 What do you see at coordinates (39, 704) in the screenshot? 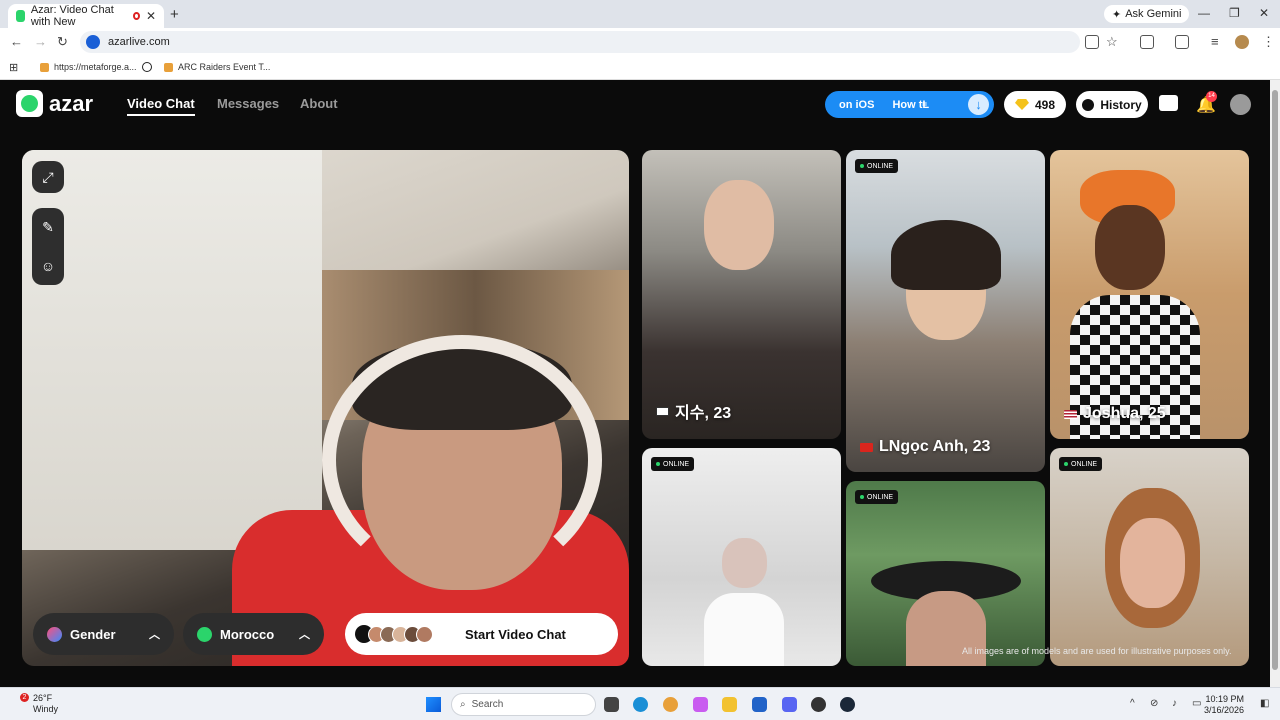
I see `weather-widget: 2 26°F Windy` at bounding box center [39, 704].